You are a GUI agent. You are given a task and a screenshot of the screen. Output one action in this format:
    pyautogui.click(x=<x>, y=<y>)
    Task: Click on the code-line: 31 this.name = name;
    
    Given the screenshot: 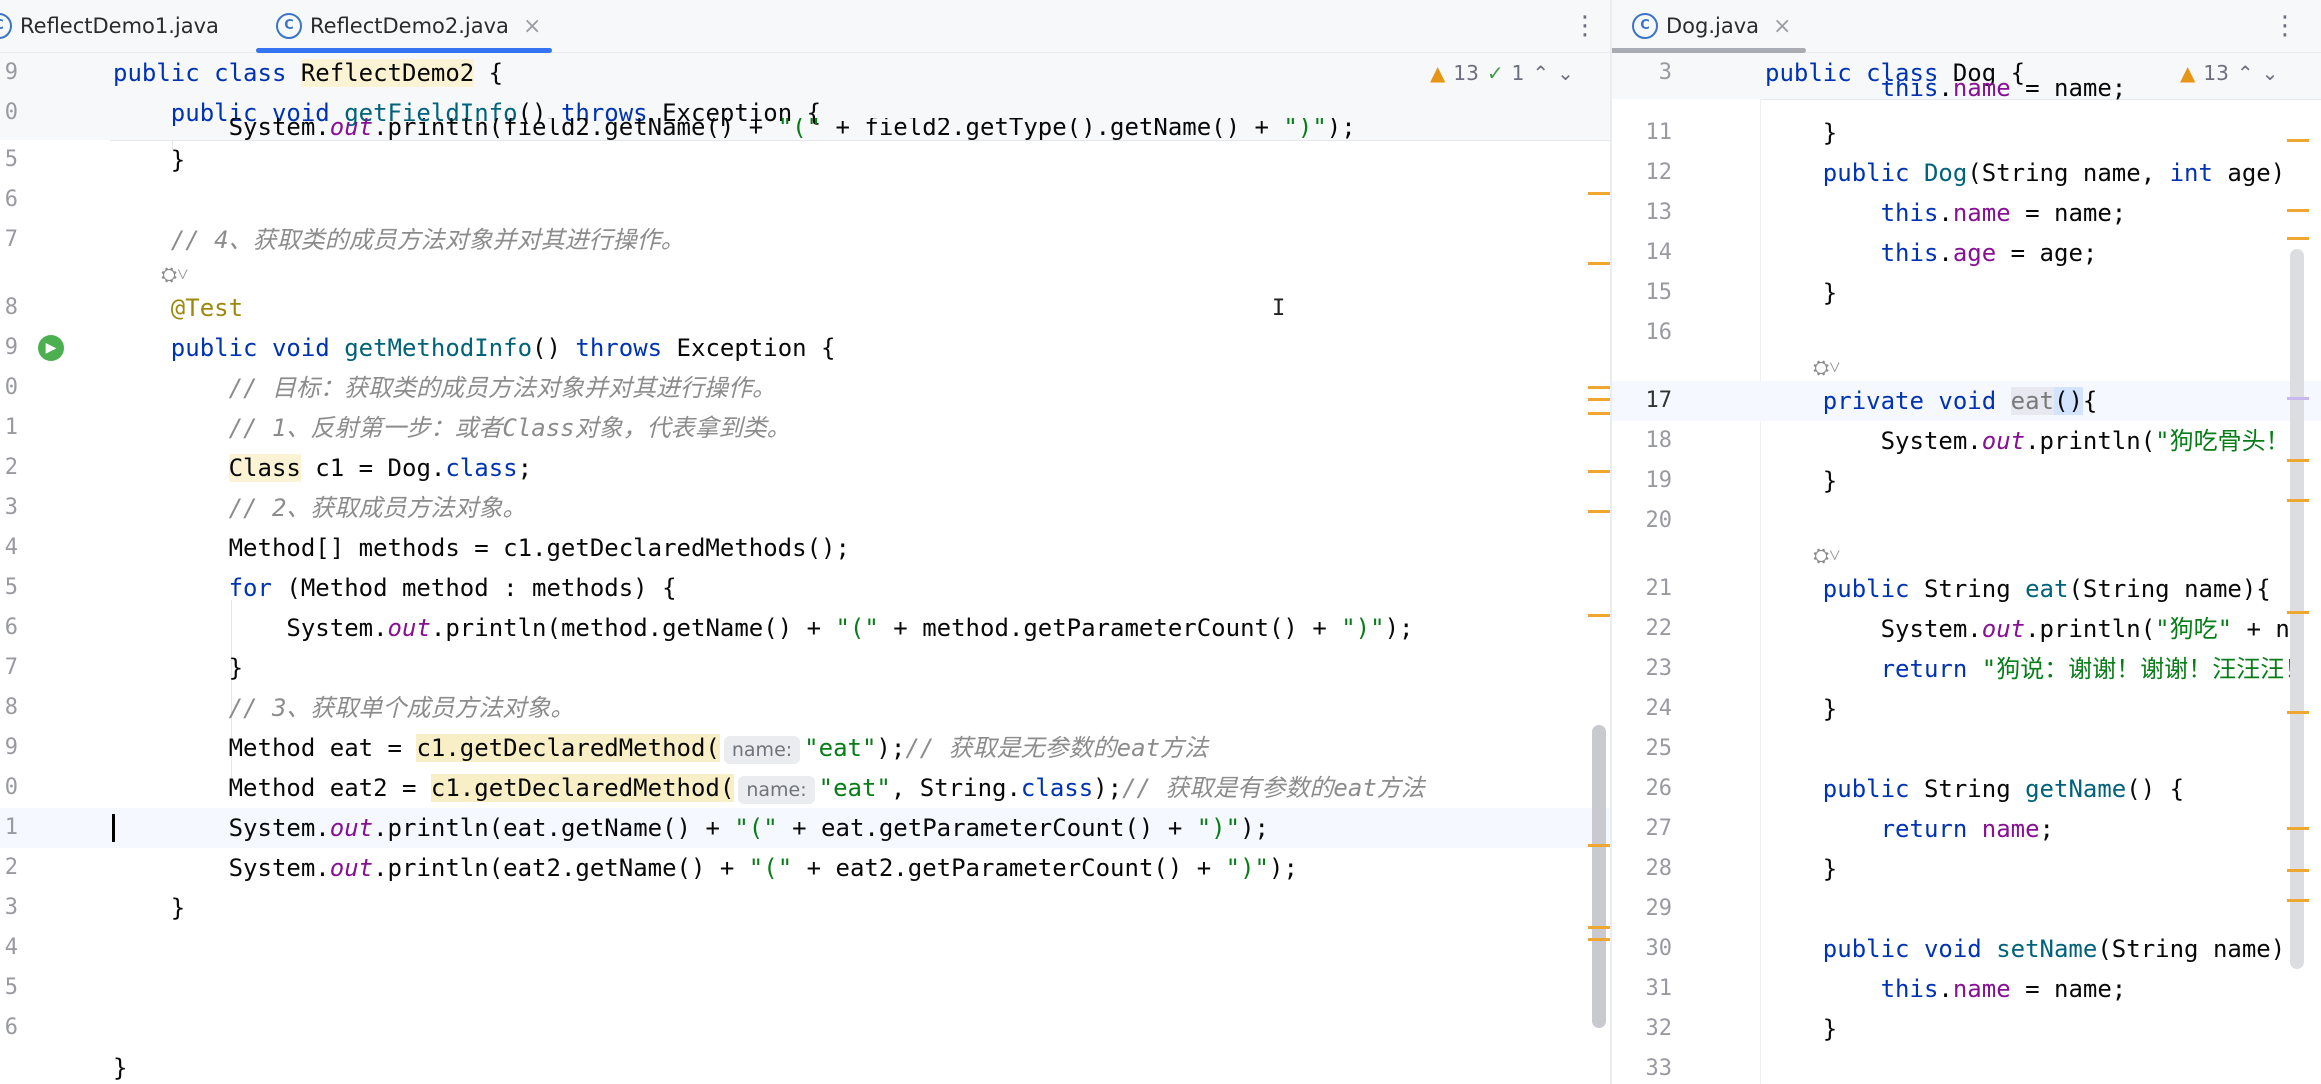 What is the action you would take?
    pyautogui.click(x=1966, y=989)
    